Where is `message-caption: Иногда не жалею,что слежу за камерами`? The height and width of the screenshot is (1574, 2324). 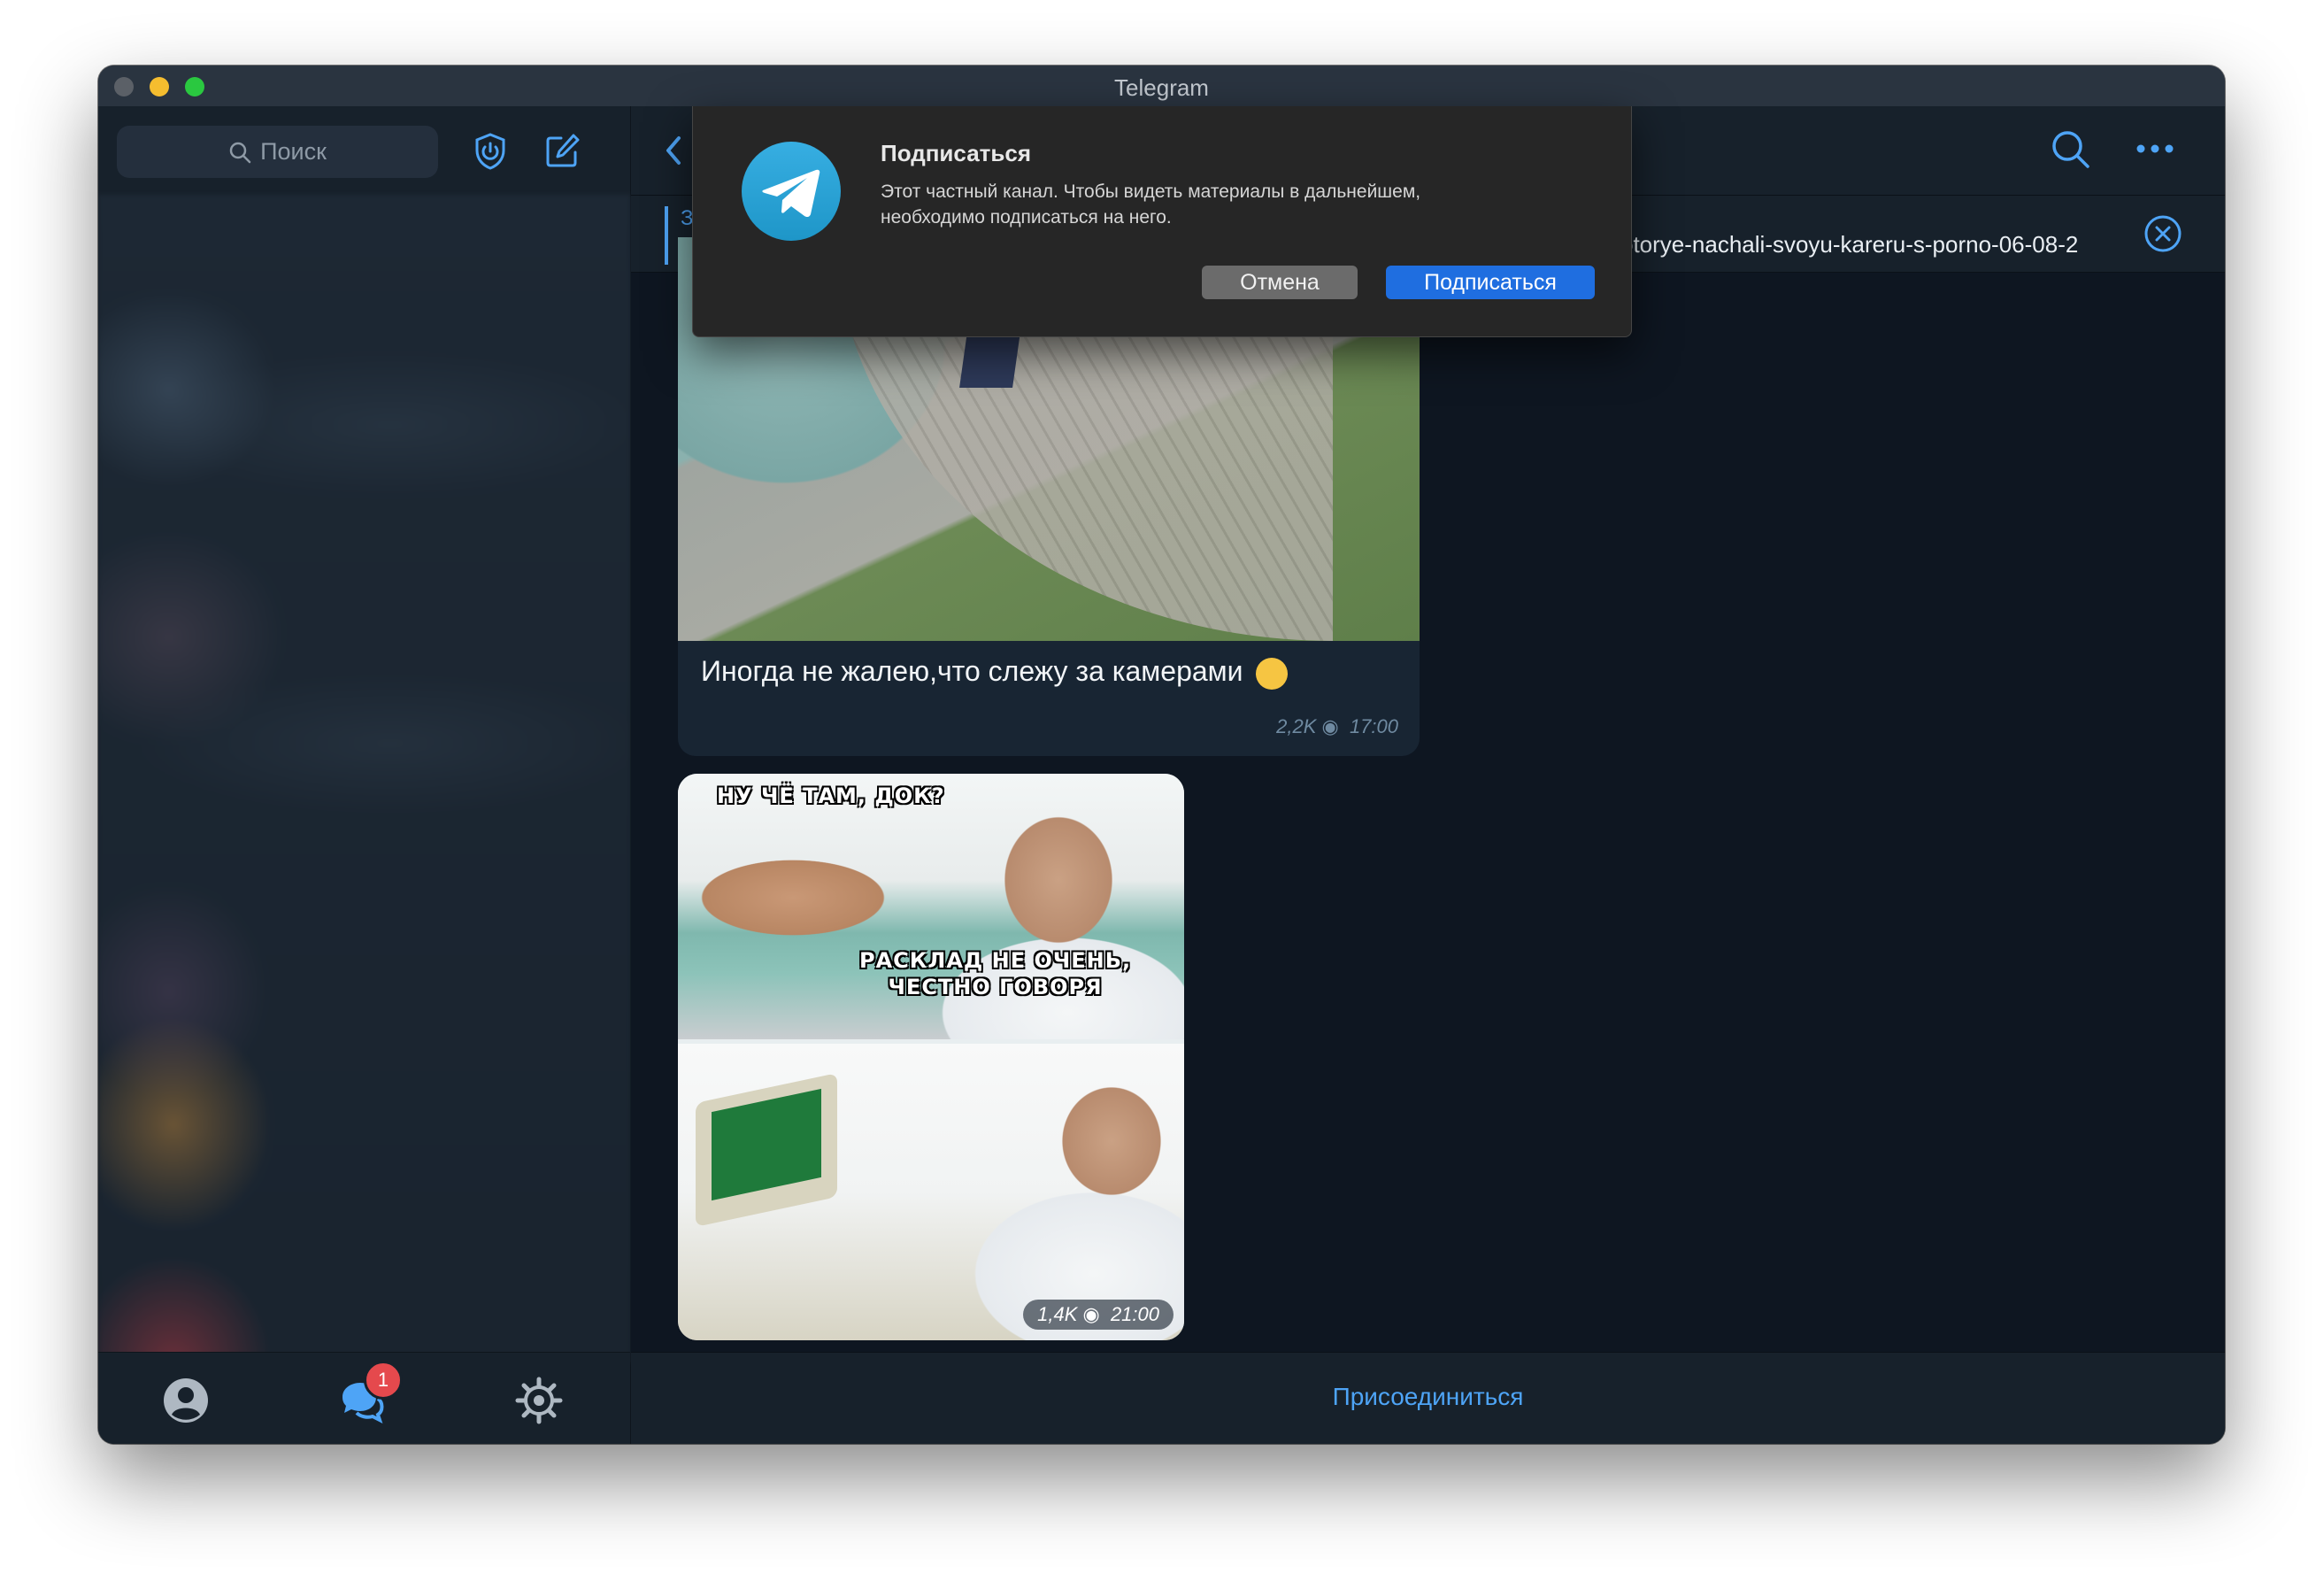
message-caption: Иногда не жалею,что слежу за камерами is located at coordinates (994, 672).